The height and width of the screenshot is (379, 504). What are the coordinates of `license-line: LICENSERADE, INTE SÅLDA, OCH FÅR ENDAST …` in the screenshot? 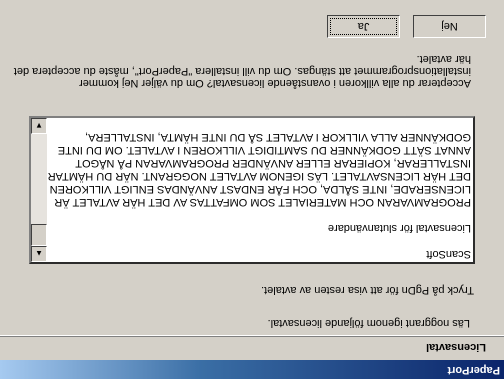 It's located at (257, 189).